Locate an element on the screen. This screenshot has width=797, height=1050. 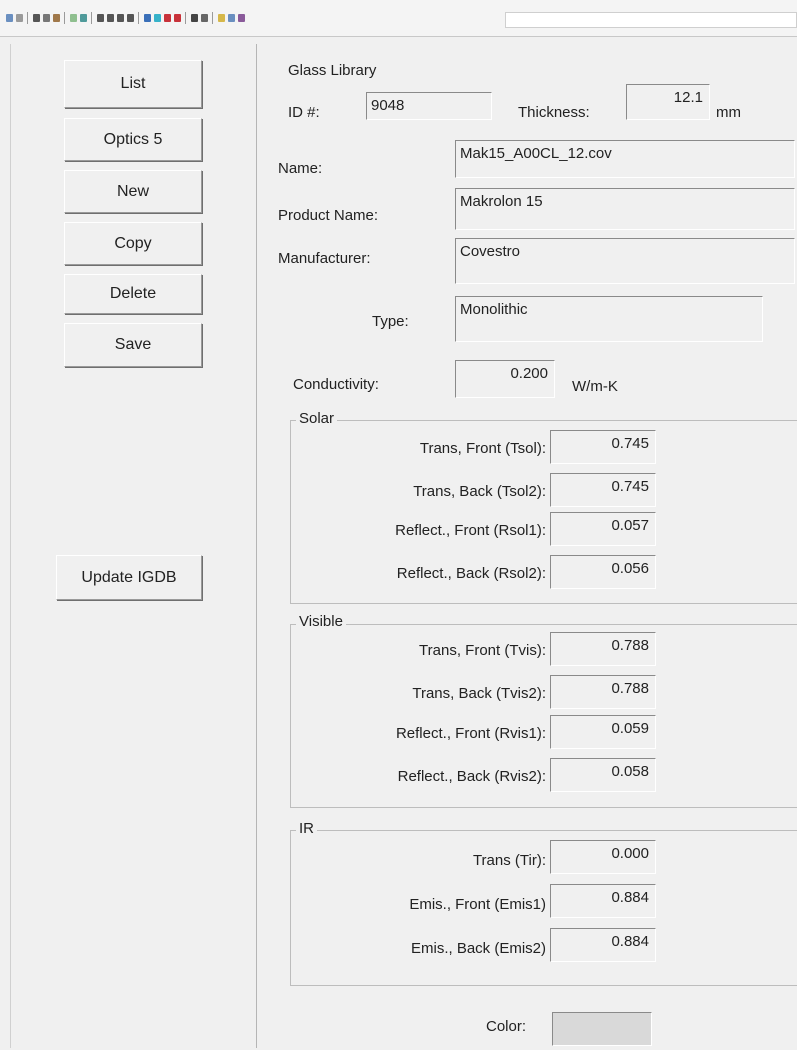
solar-group-title: Solar is located at coordinates (317, 418).